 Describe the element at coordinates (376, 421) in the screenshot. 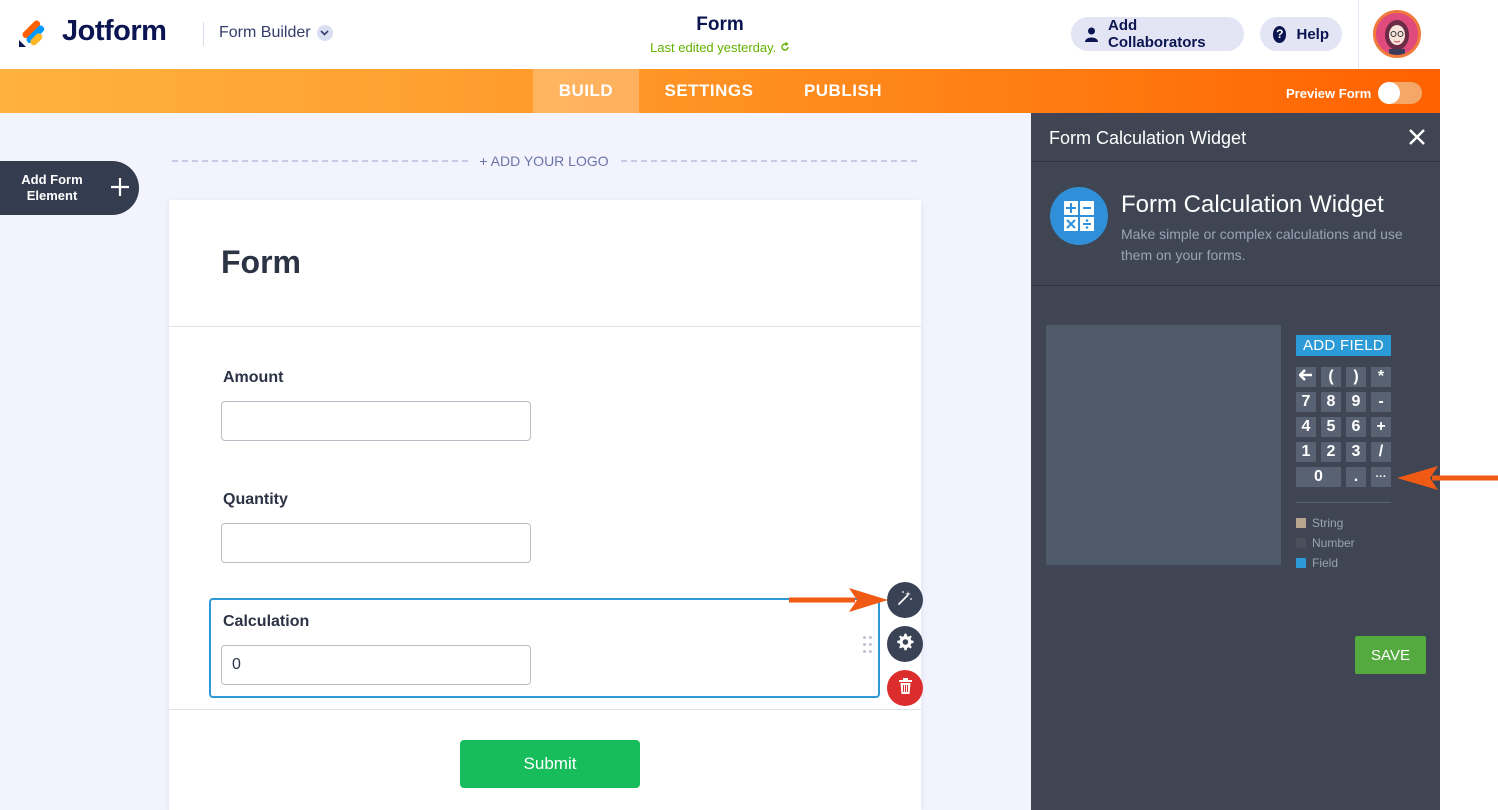

I see `amount-input` at that location.